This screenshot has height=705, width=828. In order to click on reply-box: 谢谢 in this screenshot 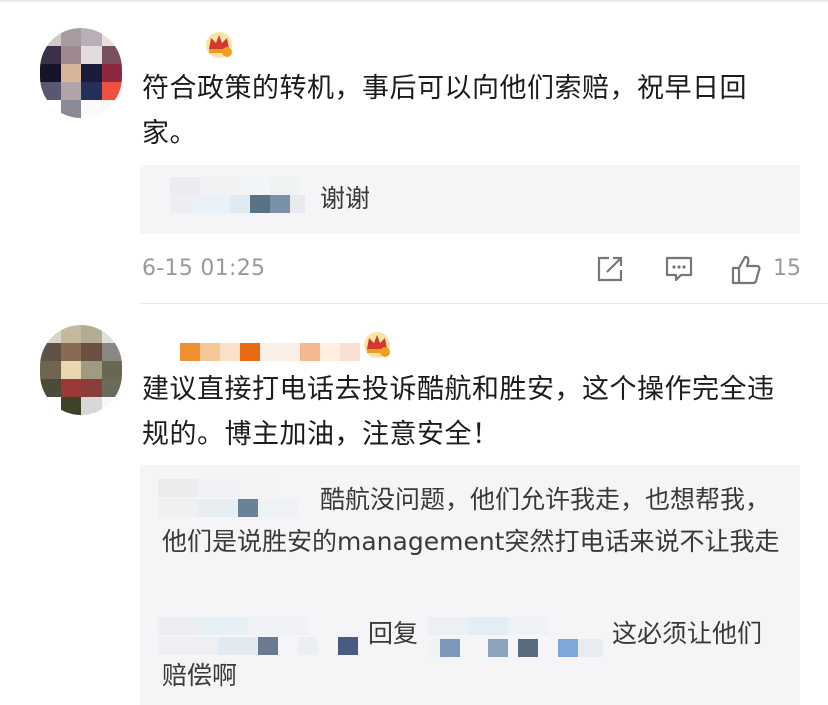, I will do `click(470, 199)`.